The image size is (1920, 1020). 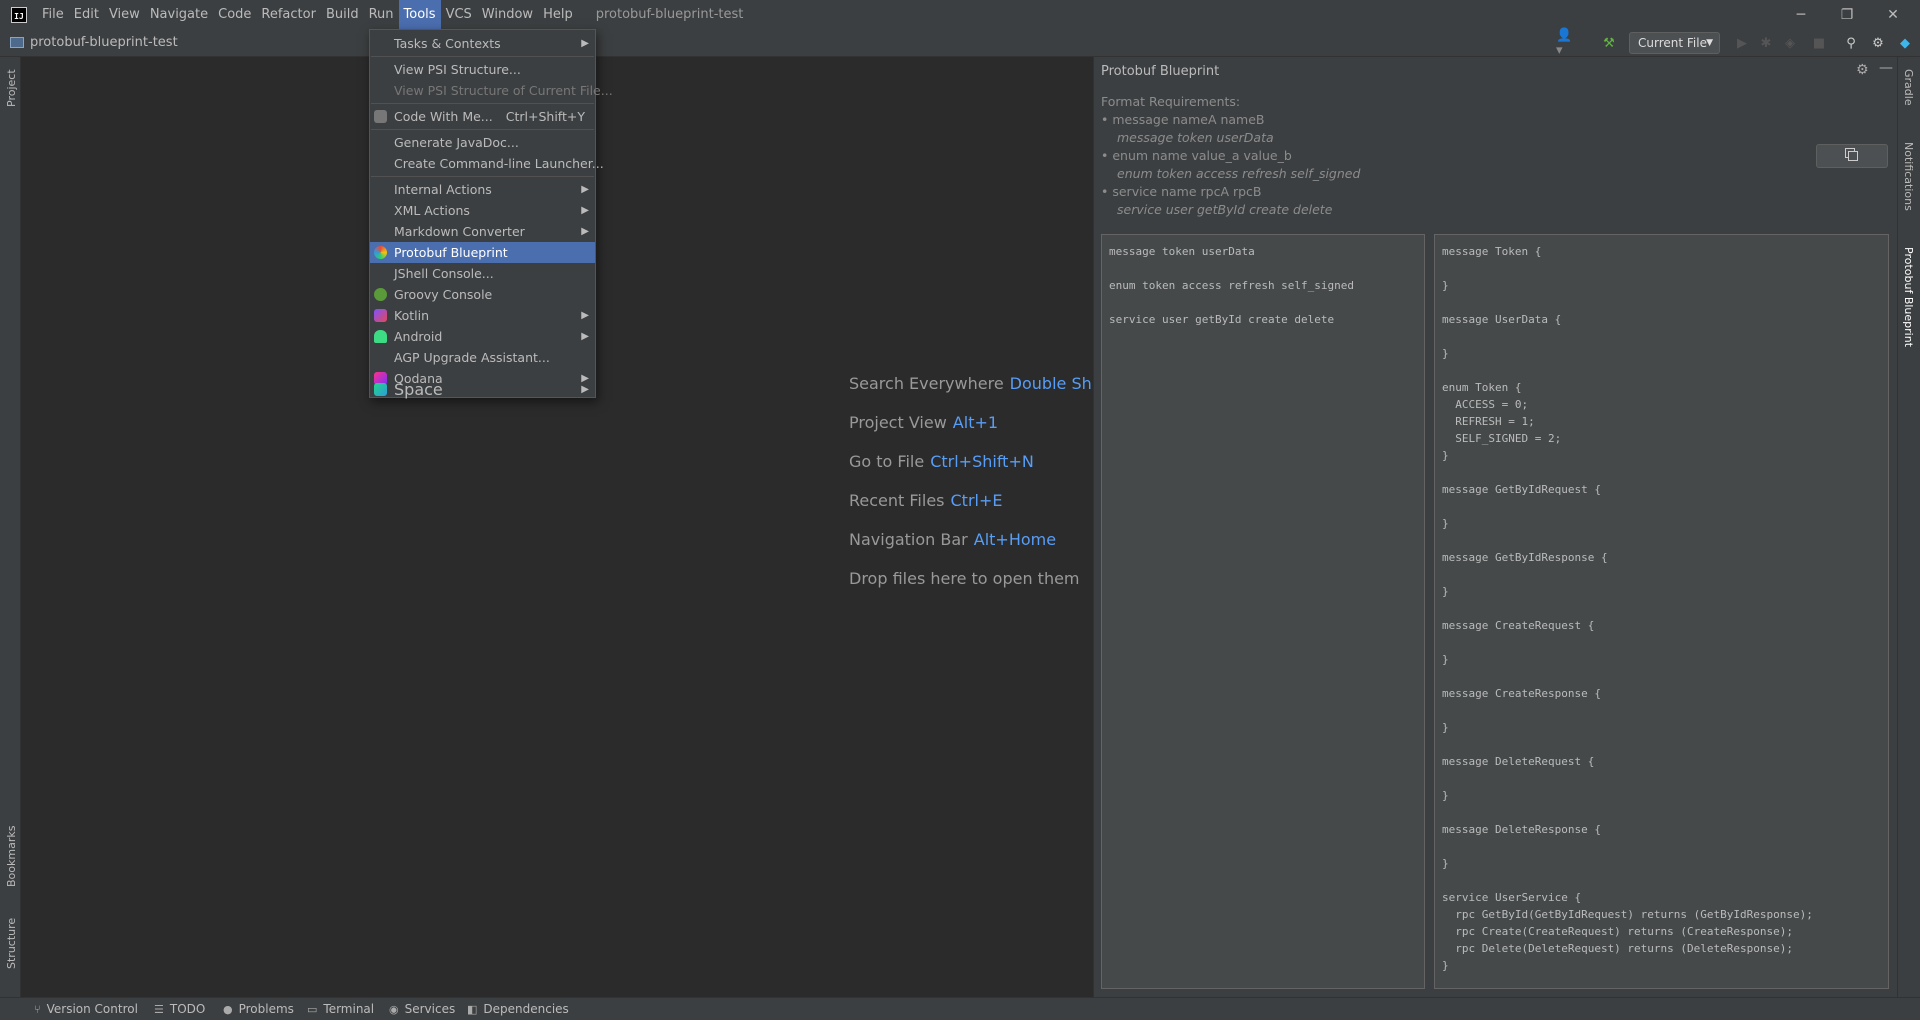 I want to click on hint-navigation-bar: Navigation Bar Alt+Home, so click(x=952, y=539).